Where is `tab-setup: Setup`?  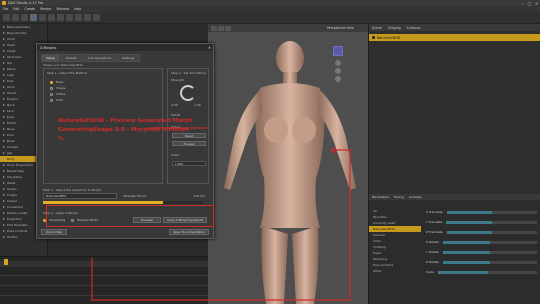
tab-setup: Setup is located at coordinates (50, 58).